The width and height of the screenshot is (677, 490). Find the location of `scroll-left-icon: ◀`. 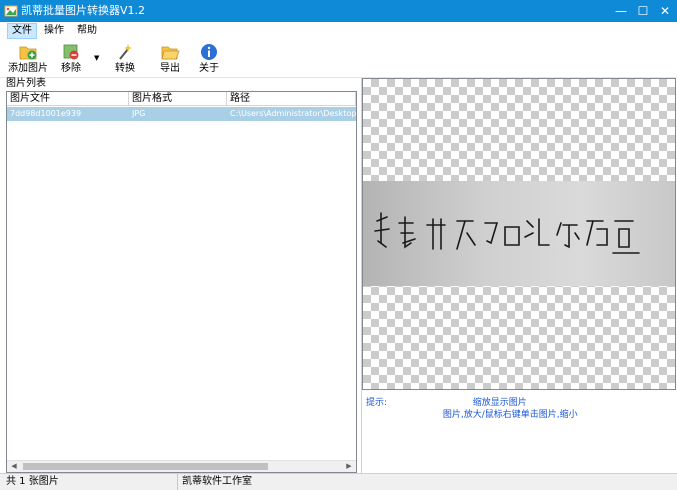

scroll-left-icon: ◀ is located at coordinates (14, 466).